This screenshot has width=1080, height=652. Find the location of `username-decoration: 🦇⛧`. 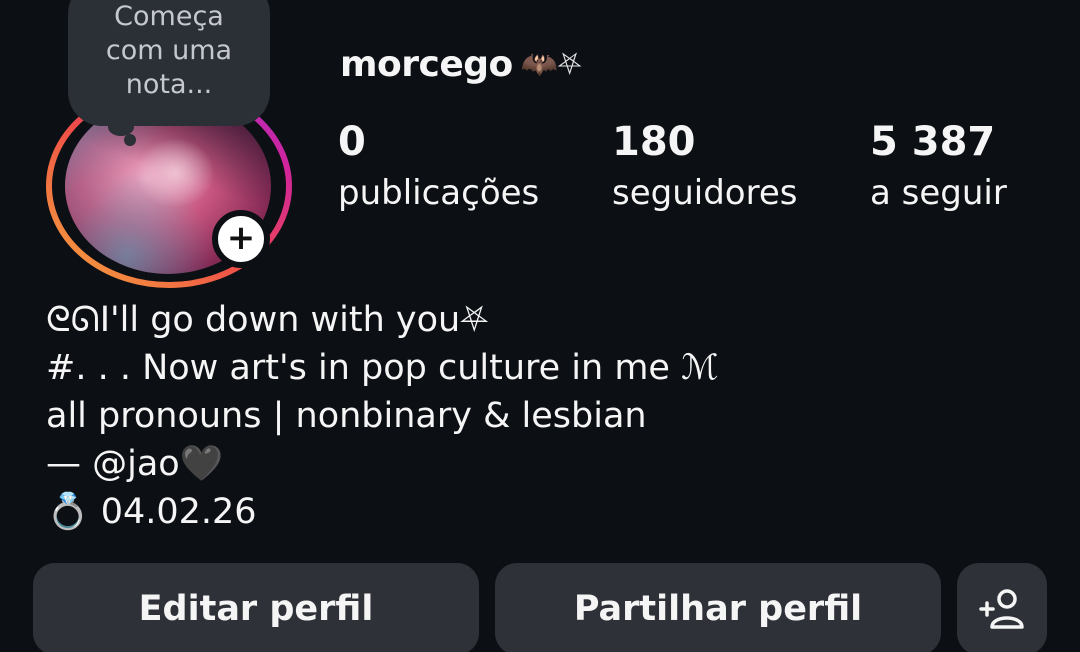

username-decoration: 🦇⛧ is located at coordinates (551, 64).